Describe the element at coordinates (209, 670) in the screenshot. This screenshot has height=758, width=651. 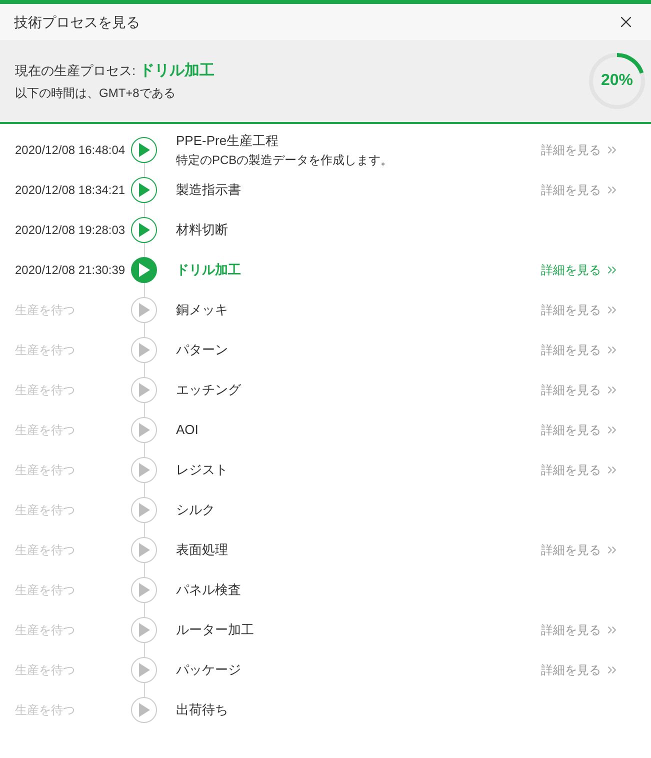
I see `step-name: パッケージ` at that location.